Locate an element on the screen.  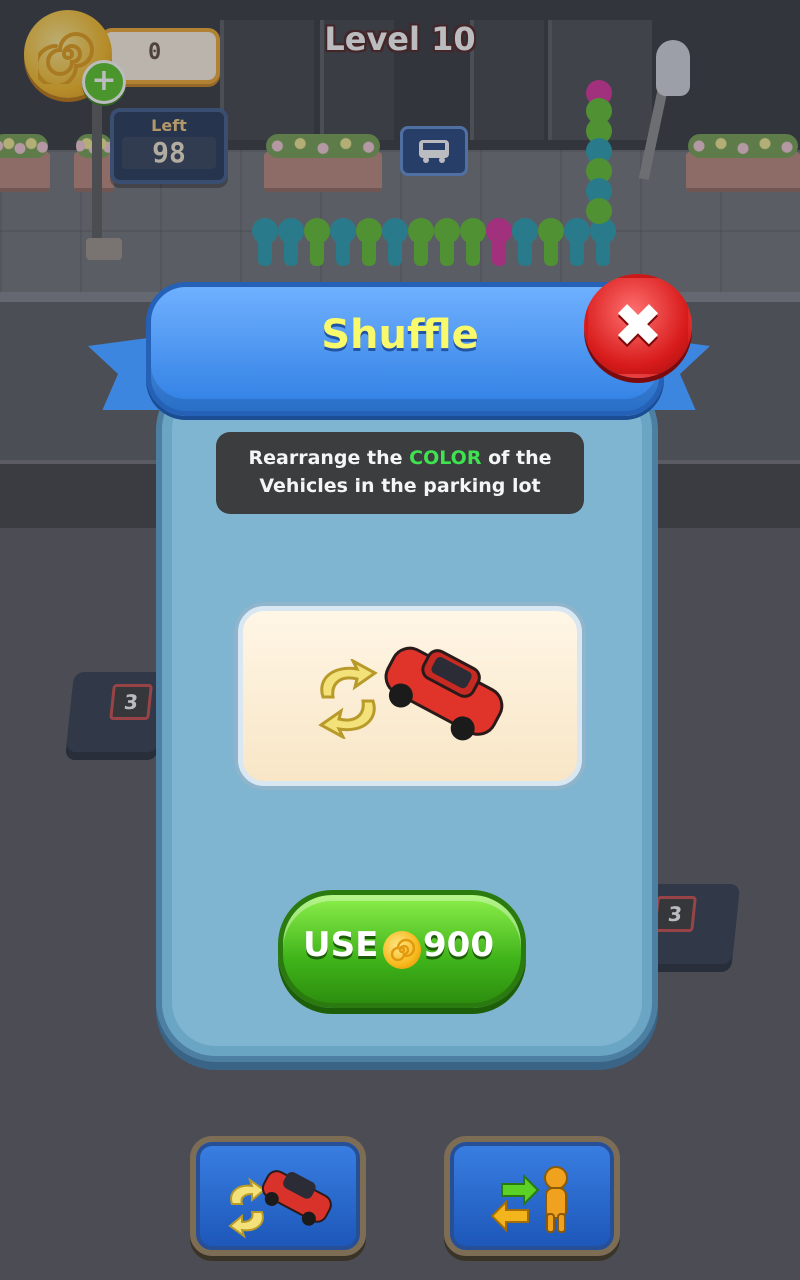
coin-icon is located at coordinates (402, 950).